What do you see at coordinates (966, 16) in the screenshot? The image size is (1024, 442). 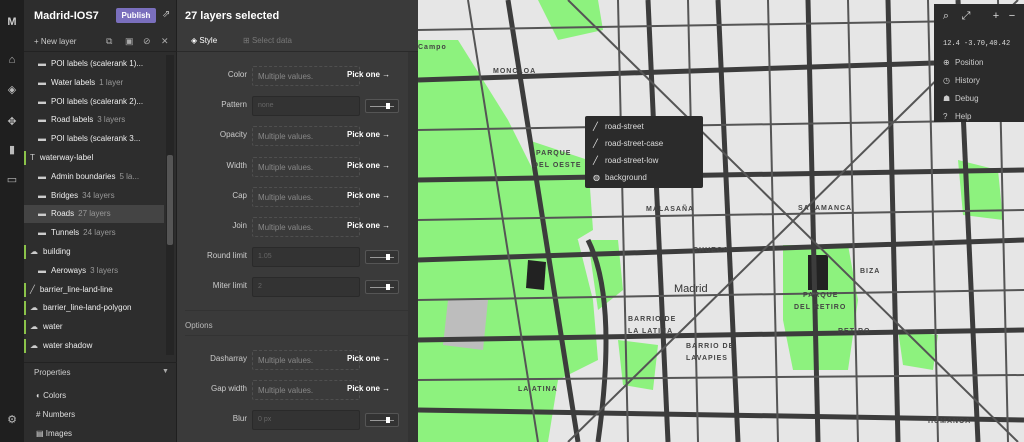 I see `fullscreen-icon: ⤢` at bounding box center [966, 16].